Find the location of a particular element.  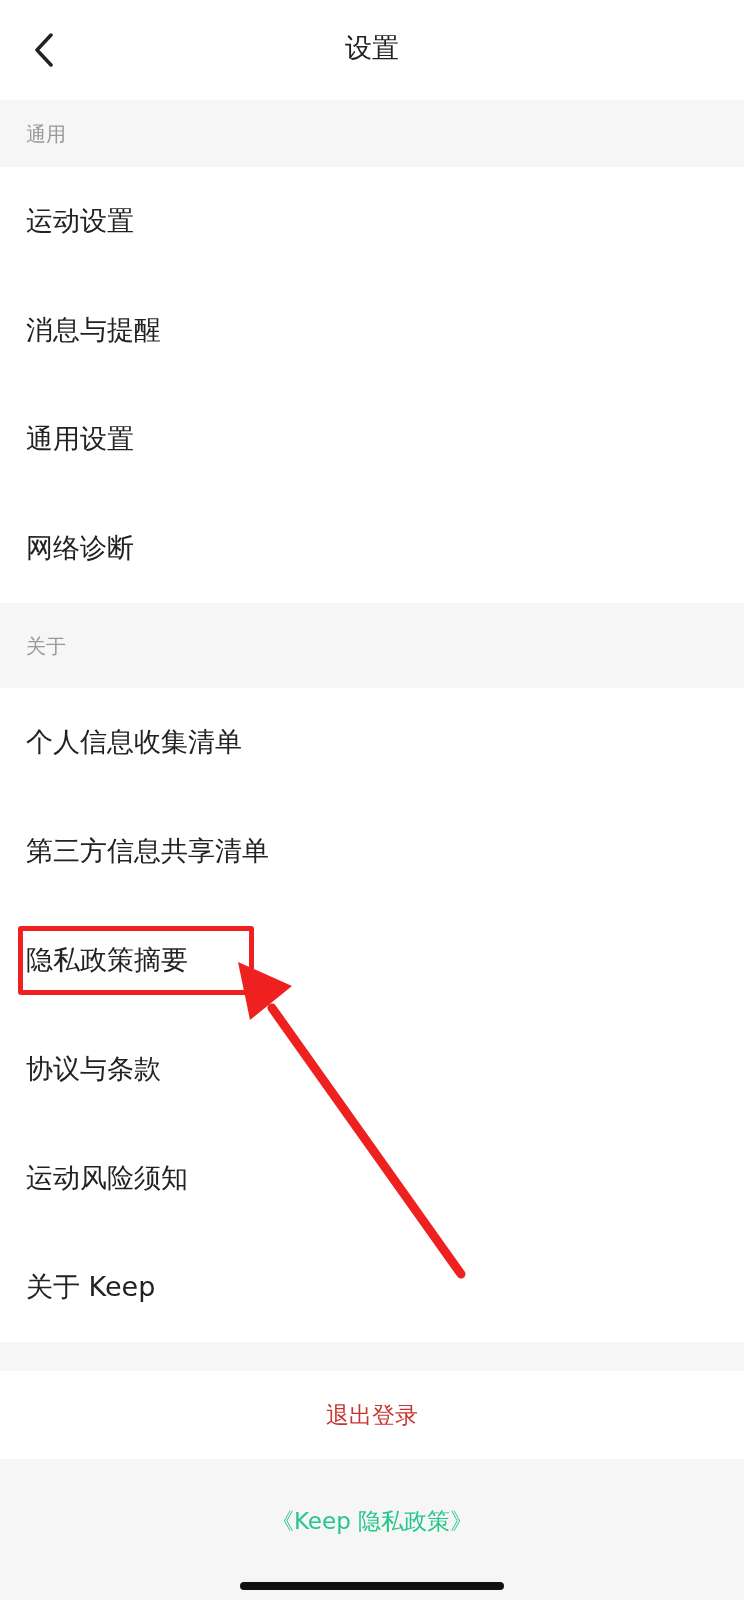

page-title: 设置 is located at coordinates (372, 47).